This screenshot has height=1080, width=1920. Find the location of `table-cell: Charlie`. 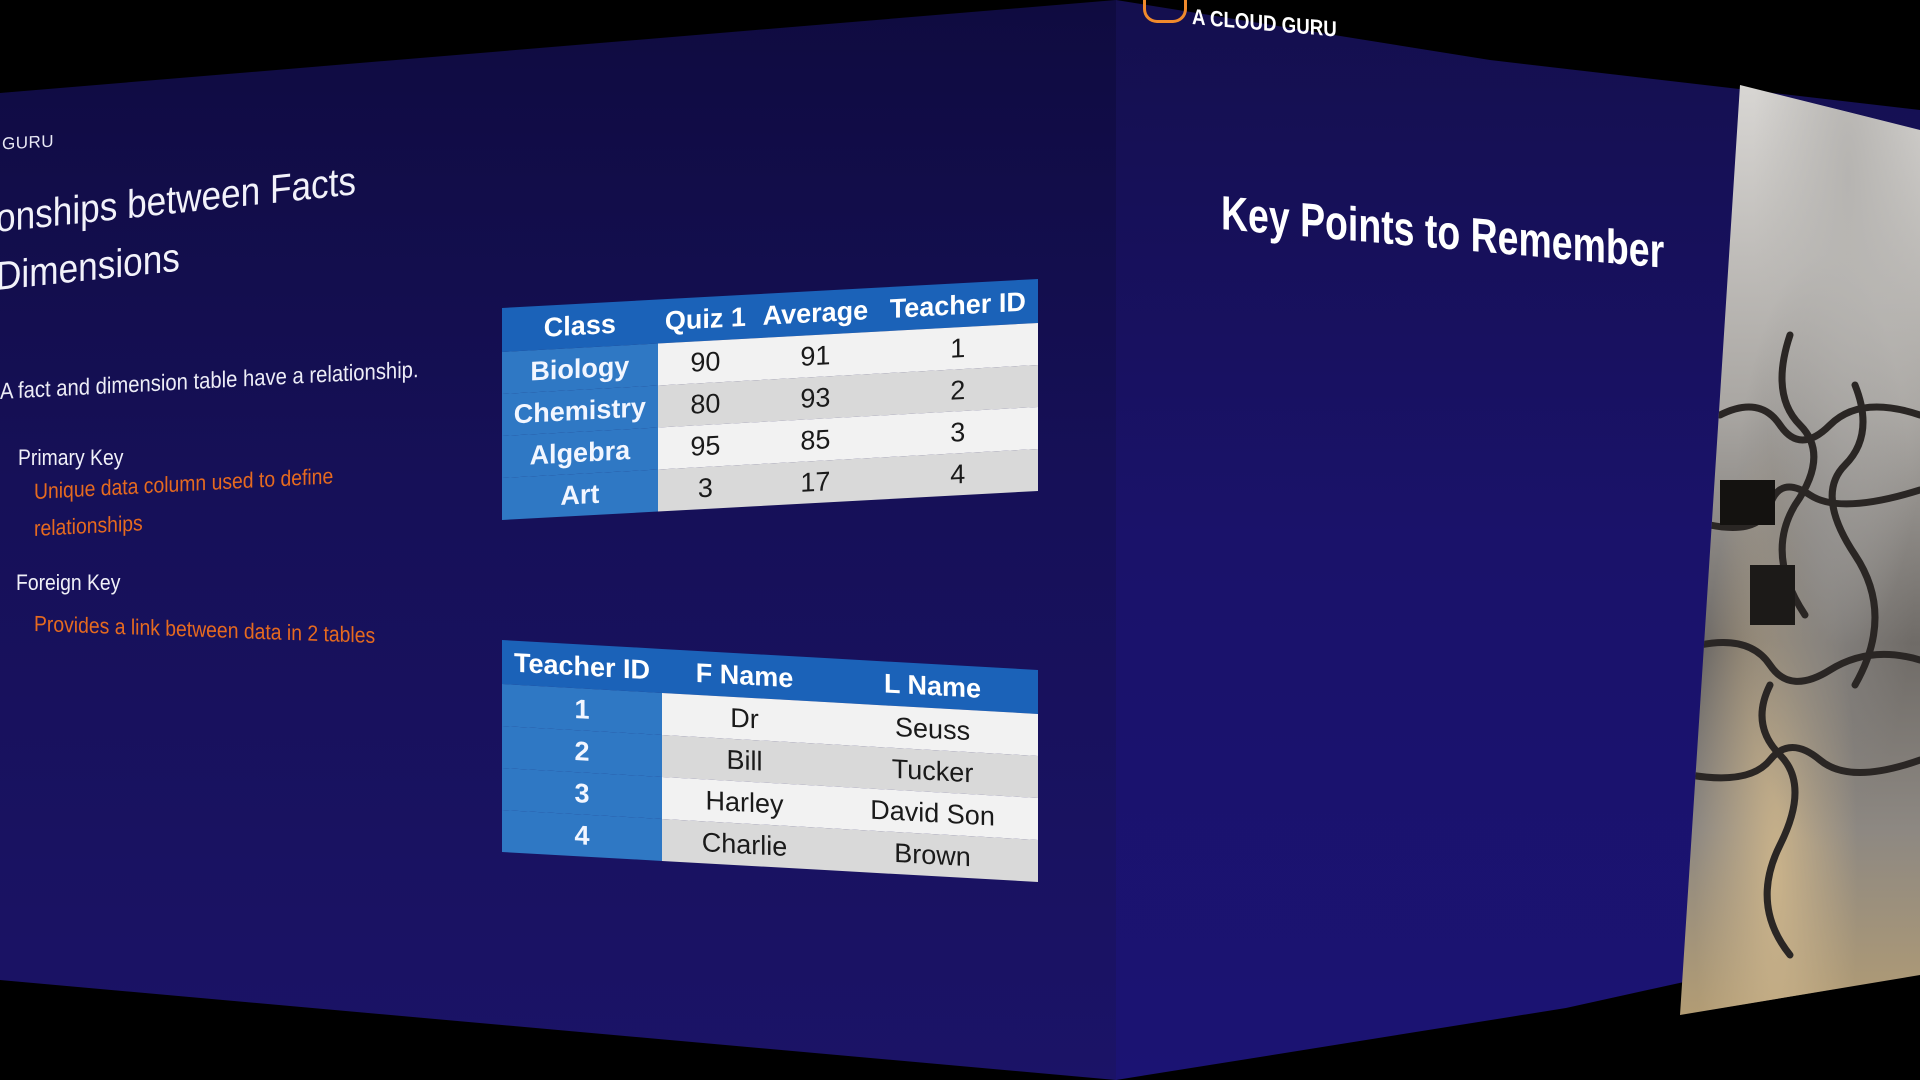

table-cell: Charlie is located at coordinates (745, 844).